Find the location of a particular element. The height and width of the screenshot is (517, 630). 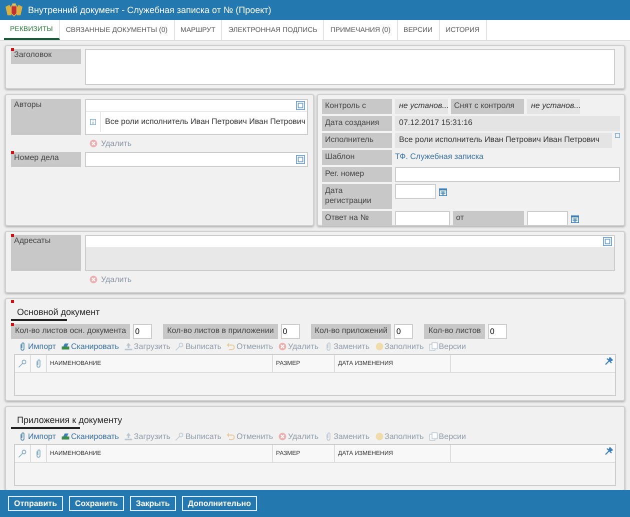

field-label: Авторы is located at coordinates (46, 117).